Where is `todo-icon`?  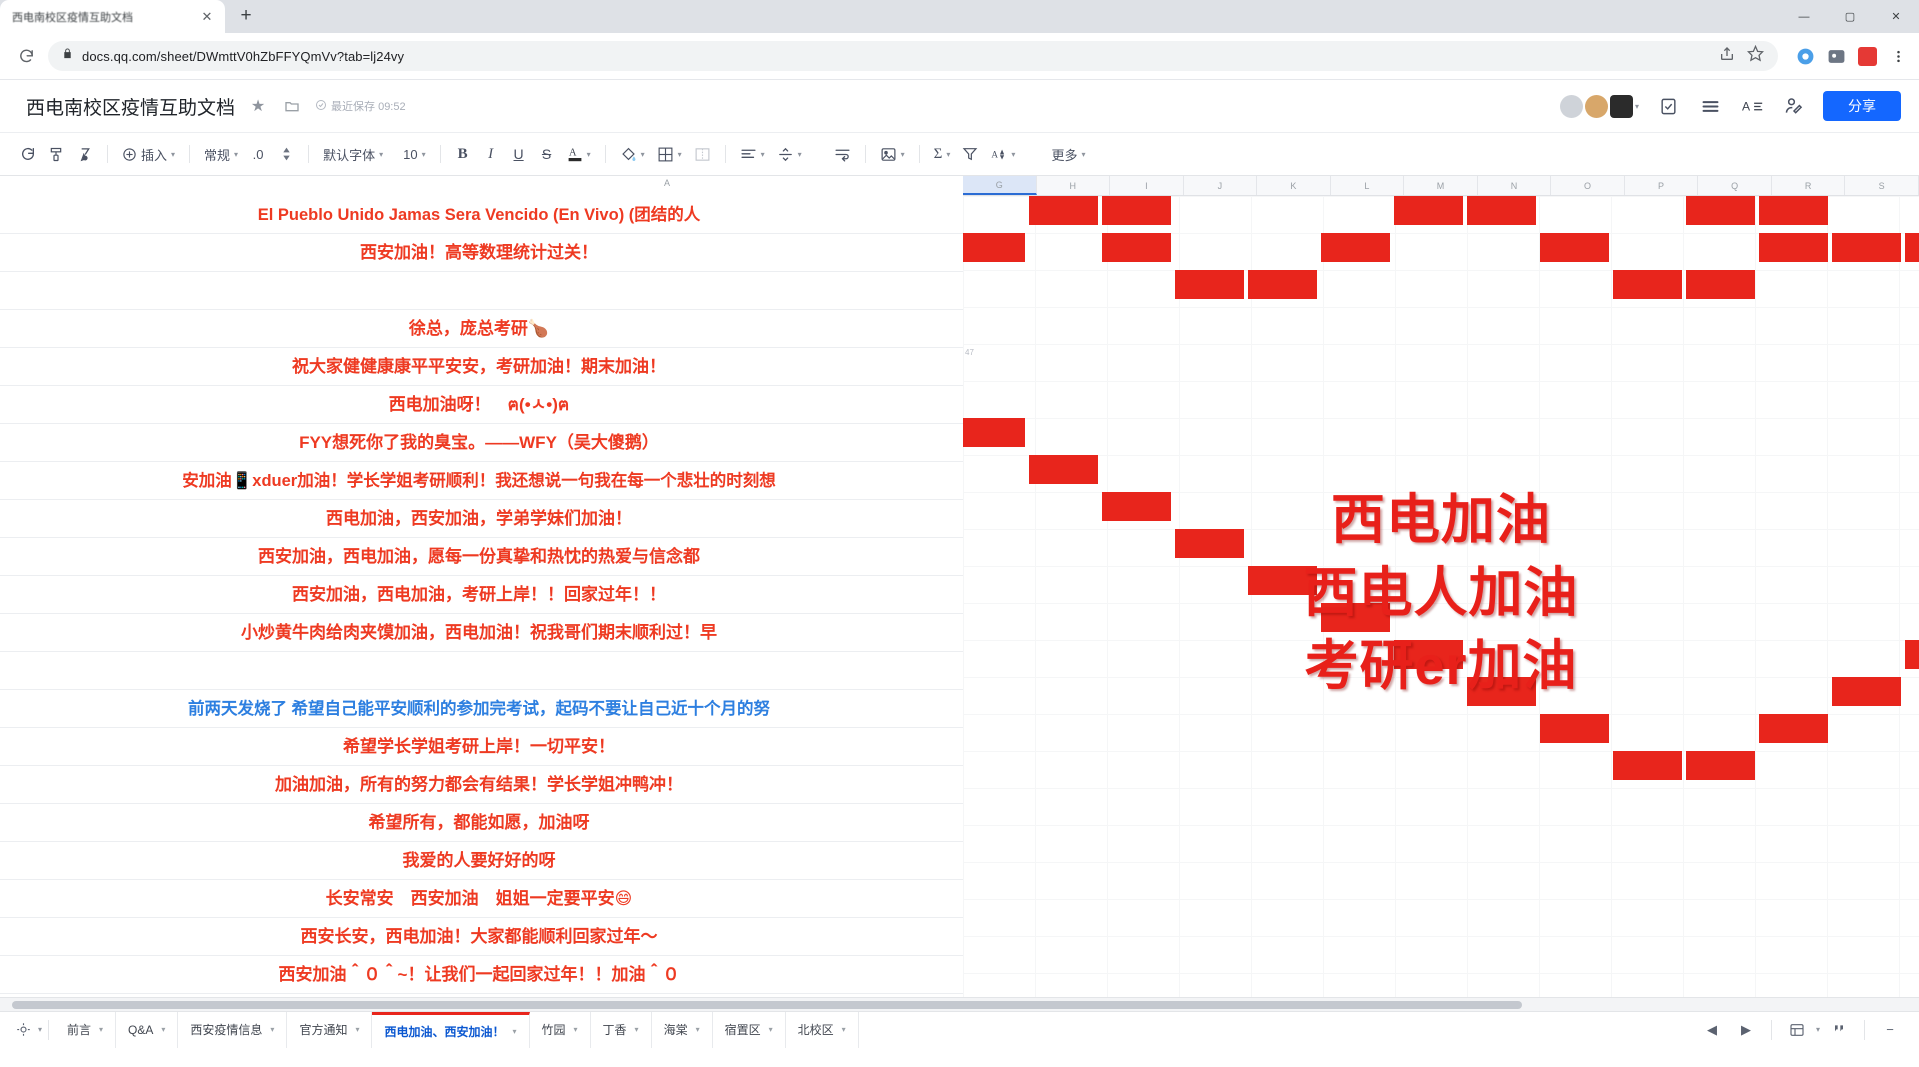 todo-icon is located at coordinates (1668, 106).